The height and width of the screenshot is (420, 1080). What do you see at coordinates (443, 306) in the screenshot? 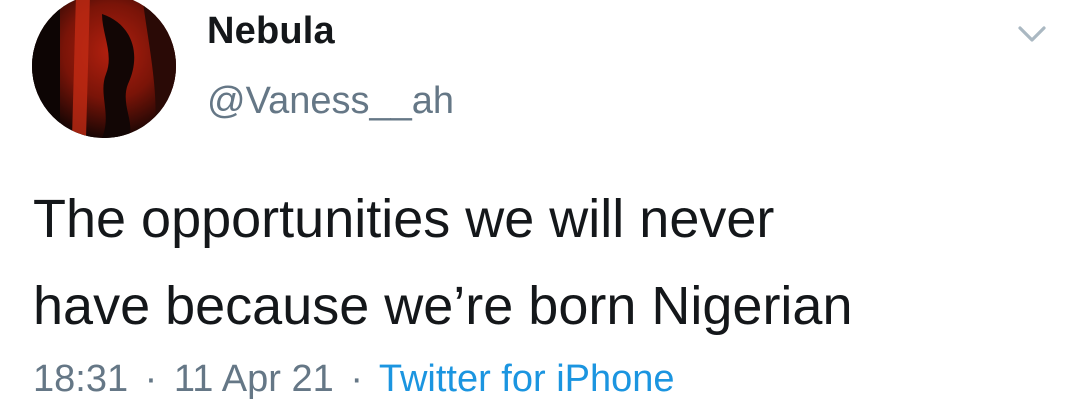
I see `tweet-text-line: have because we’re born Nigerian` at bounding box center [443, 306].